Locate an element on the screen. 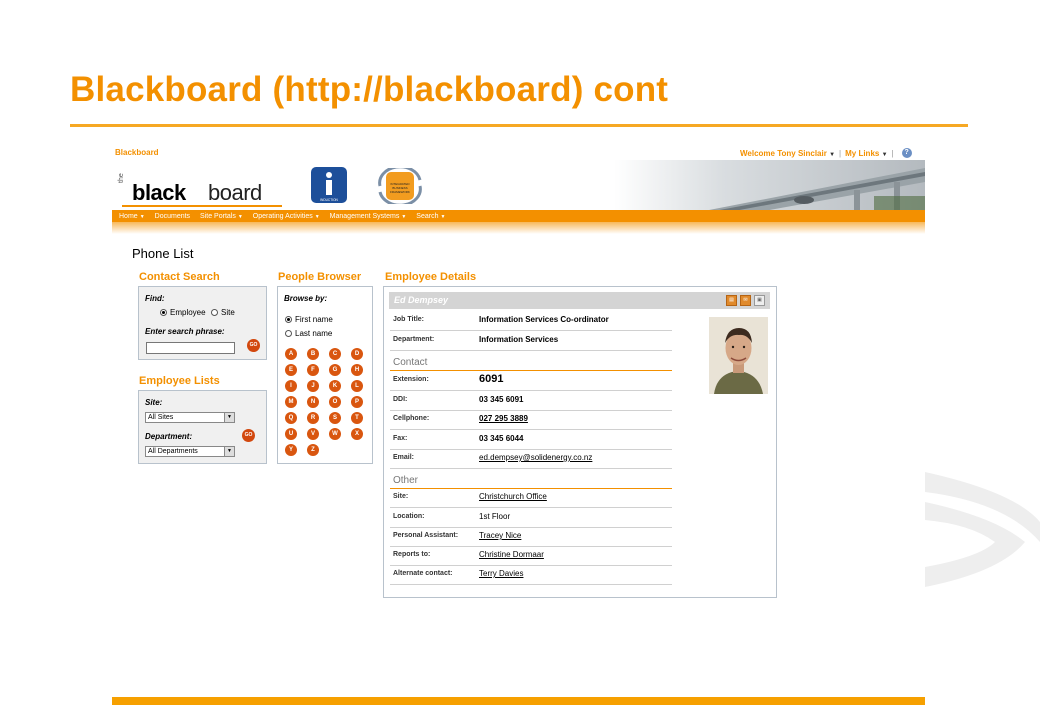 The height and width of the screenshot is (720, 1040). letter-button-f: F is located at coordinates (313, 370).